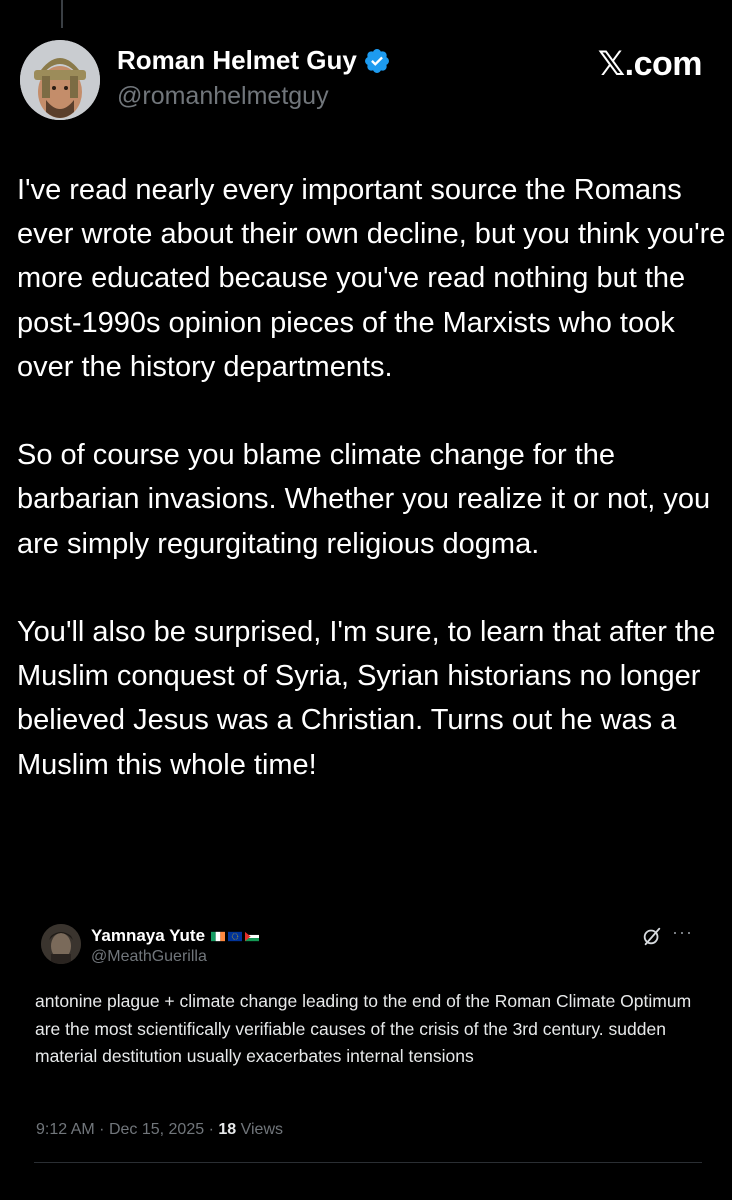  Describe the element at coordinates (252, 936) in the screenshot. I see `palestine-flag-icon` at that location.